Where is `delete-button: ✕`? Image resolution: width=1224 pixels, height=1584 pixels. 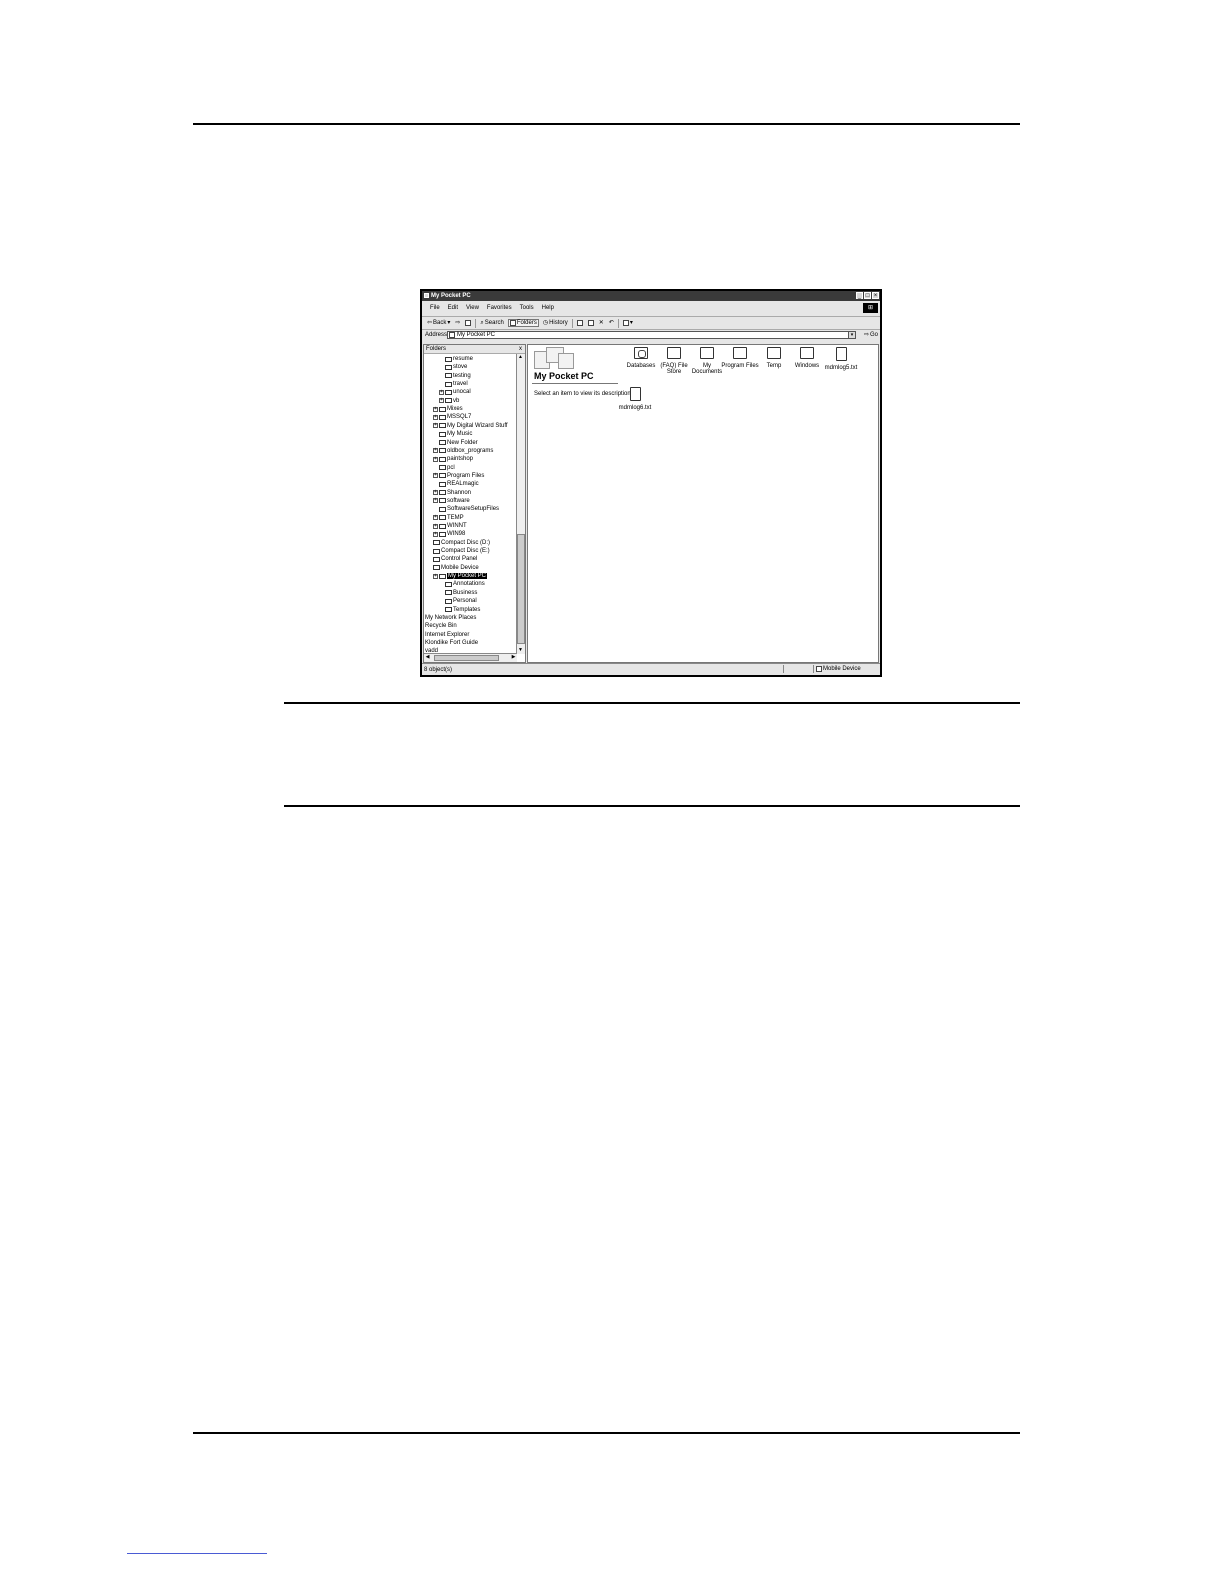 delete-button: ✕ is located at coordinates (601, 323).